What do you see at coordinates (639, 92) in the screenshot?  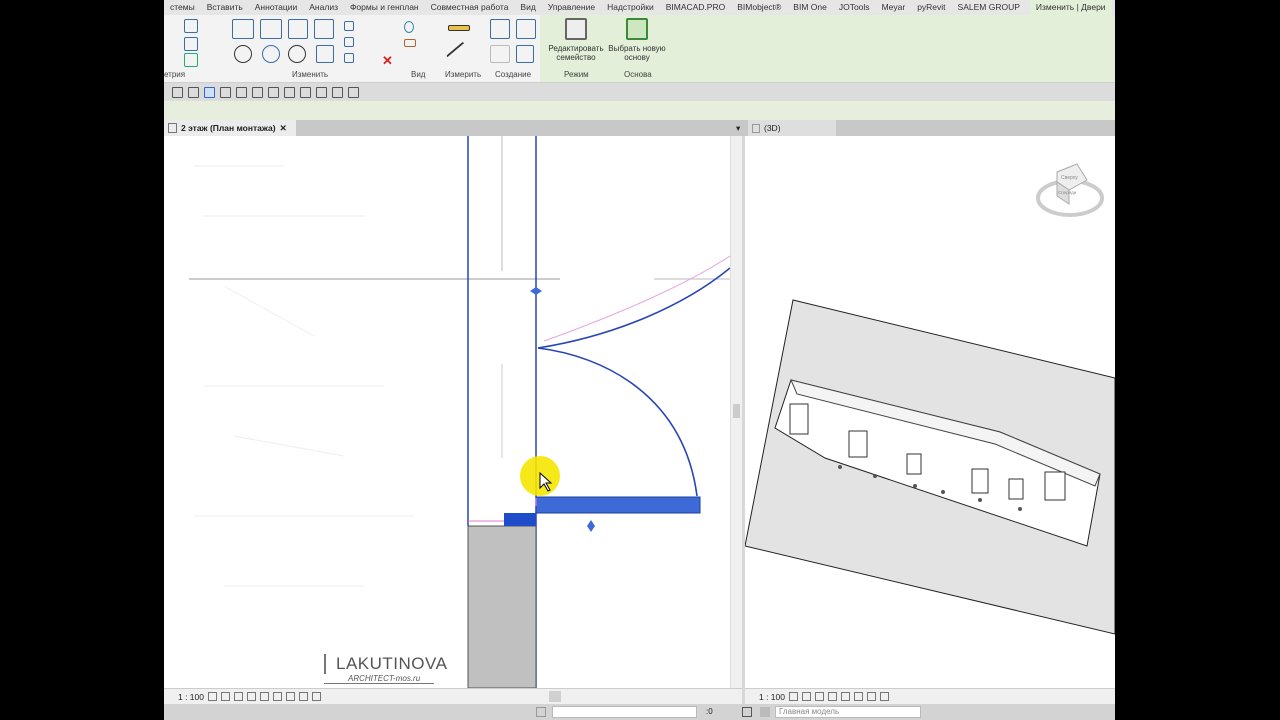 I see `quick-access-toolbar` at bounding box center [639, 92].